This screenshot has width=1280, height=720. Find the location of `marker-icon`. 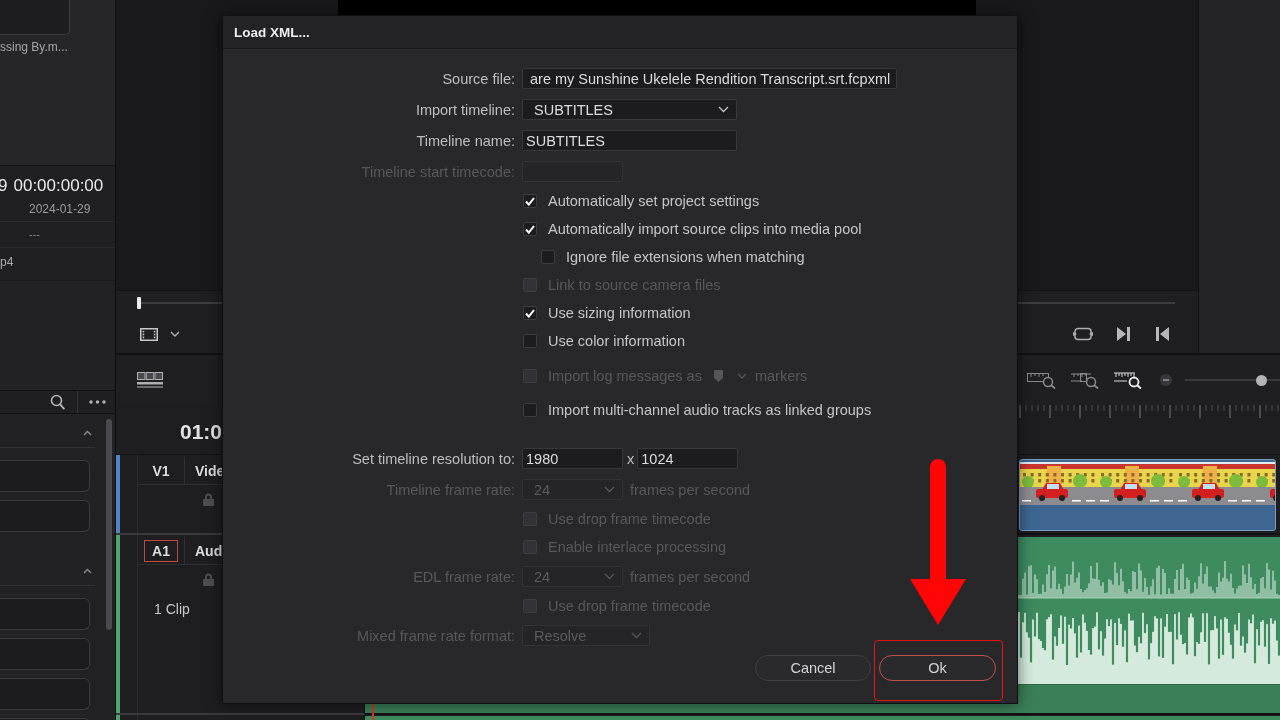

marker-icon is located at coordinates (718, 375).